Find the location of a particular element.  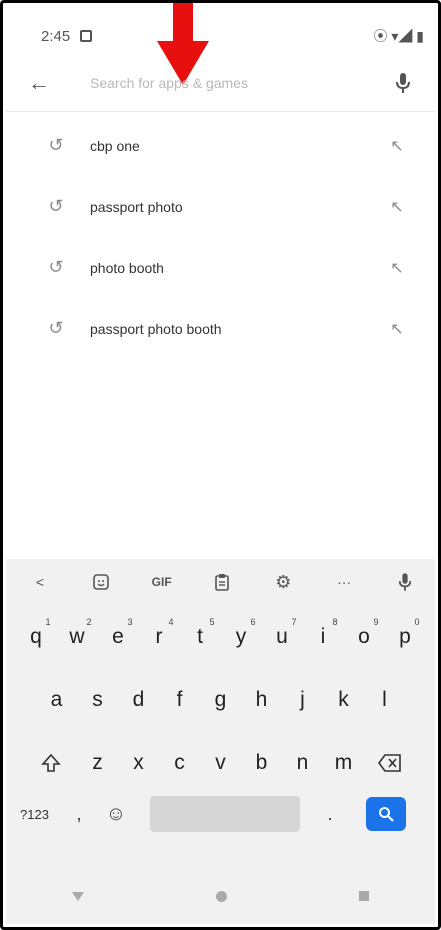

shift-key-icon is located at coordinates (51, 762).